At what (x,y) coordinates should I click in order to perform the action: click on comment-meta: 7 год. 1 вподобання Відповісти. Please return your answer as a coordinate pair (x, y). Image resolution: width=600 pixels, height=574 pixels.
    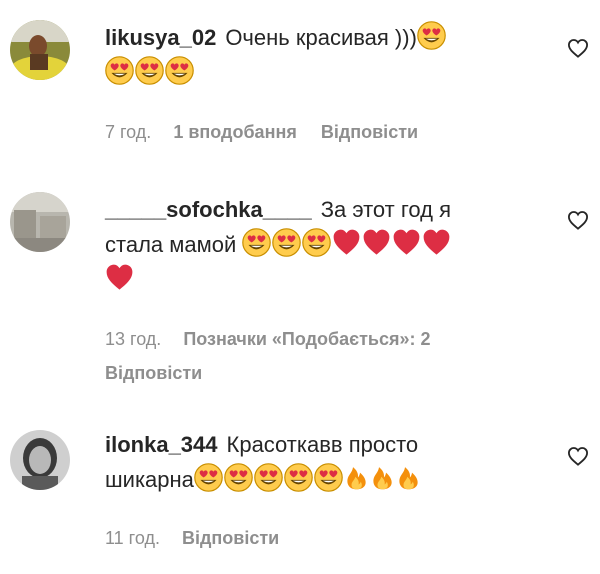
    Looking at the image, I should click on (325, 132).